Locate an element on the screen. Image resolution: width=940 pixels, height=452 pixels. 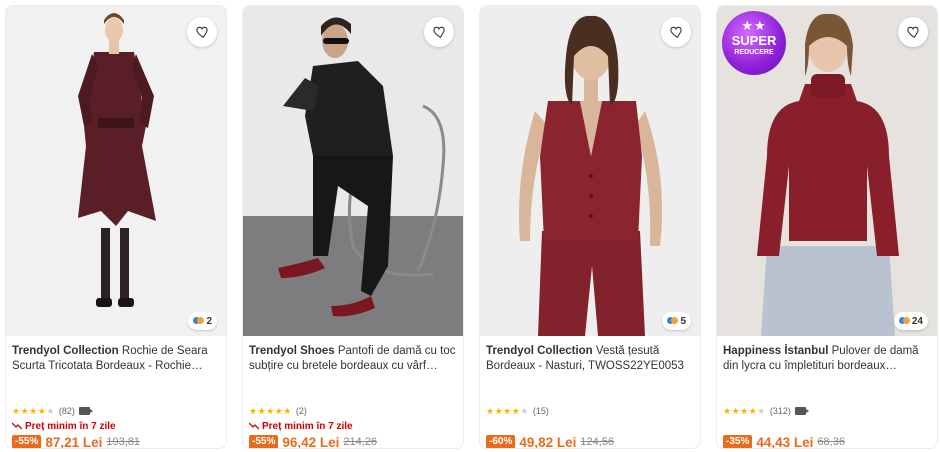
price-row: -60% 49,82 Lei 124,56 is located at coordinates (590, 441).